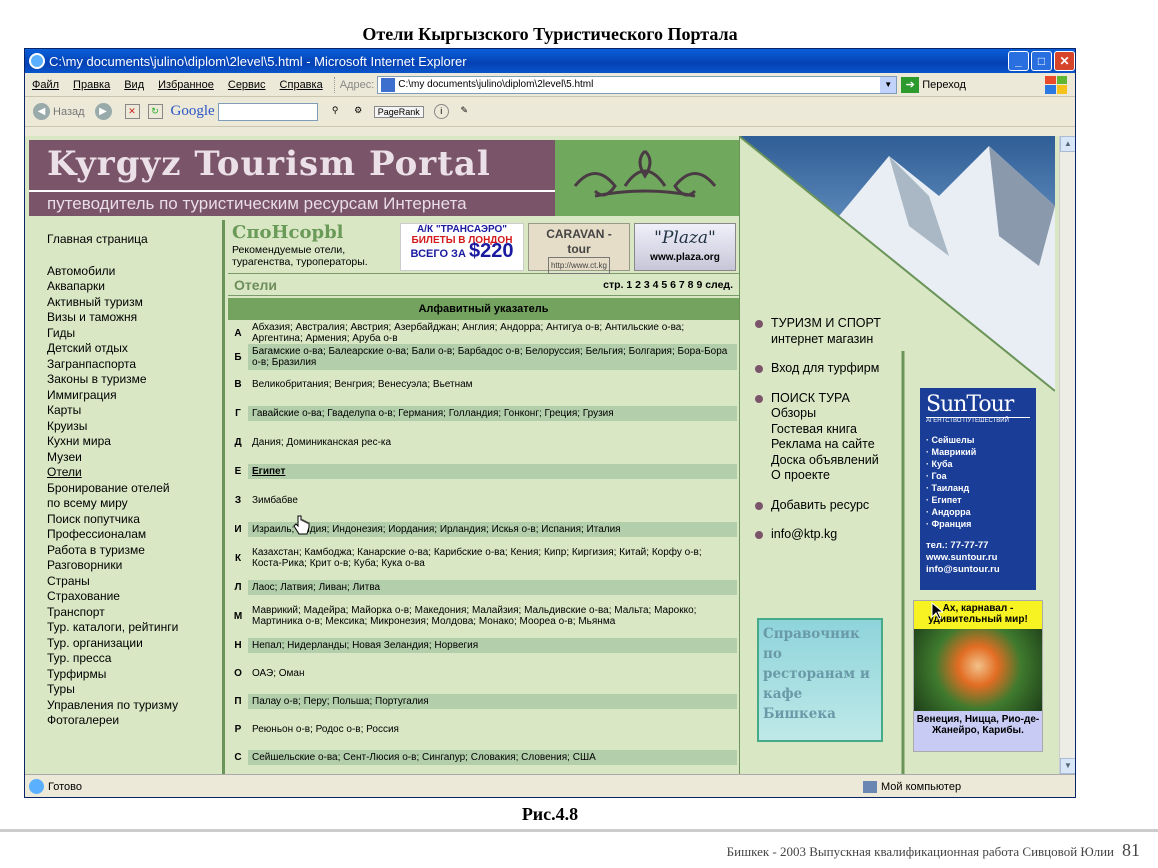 This screenshot has height=868, width=1158. What do you see at coordinates (492, 587) in the screenshot?
I see `index-countries: Лаос; Латвия; Ливан; Литва` at bounding box center [492, 587].